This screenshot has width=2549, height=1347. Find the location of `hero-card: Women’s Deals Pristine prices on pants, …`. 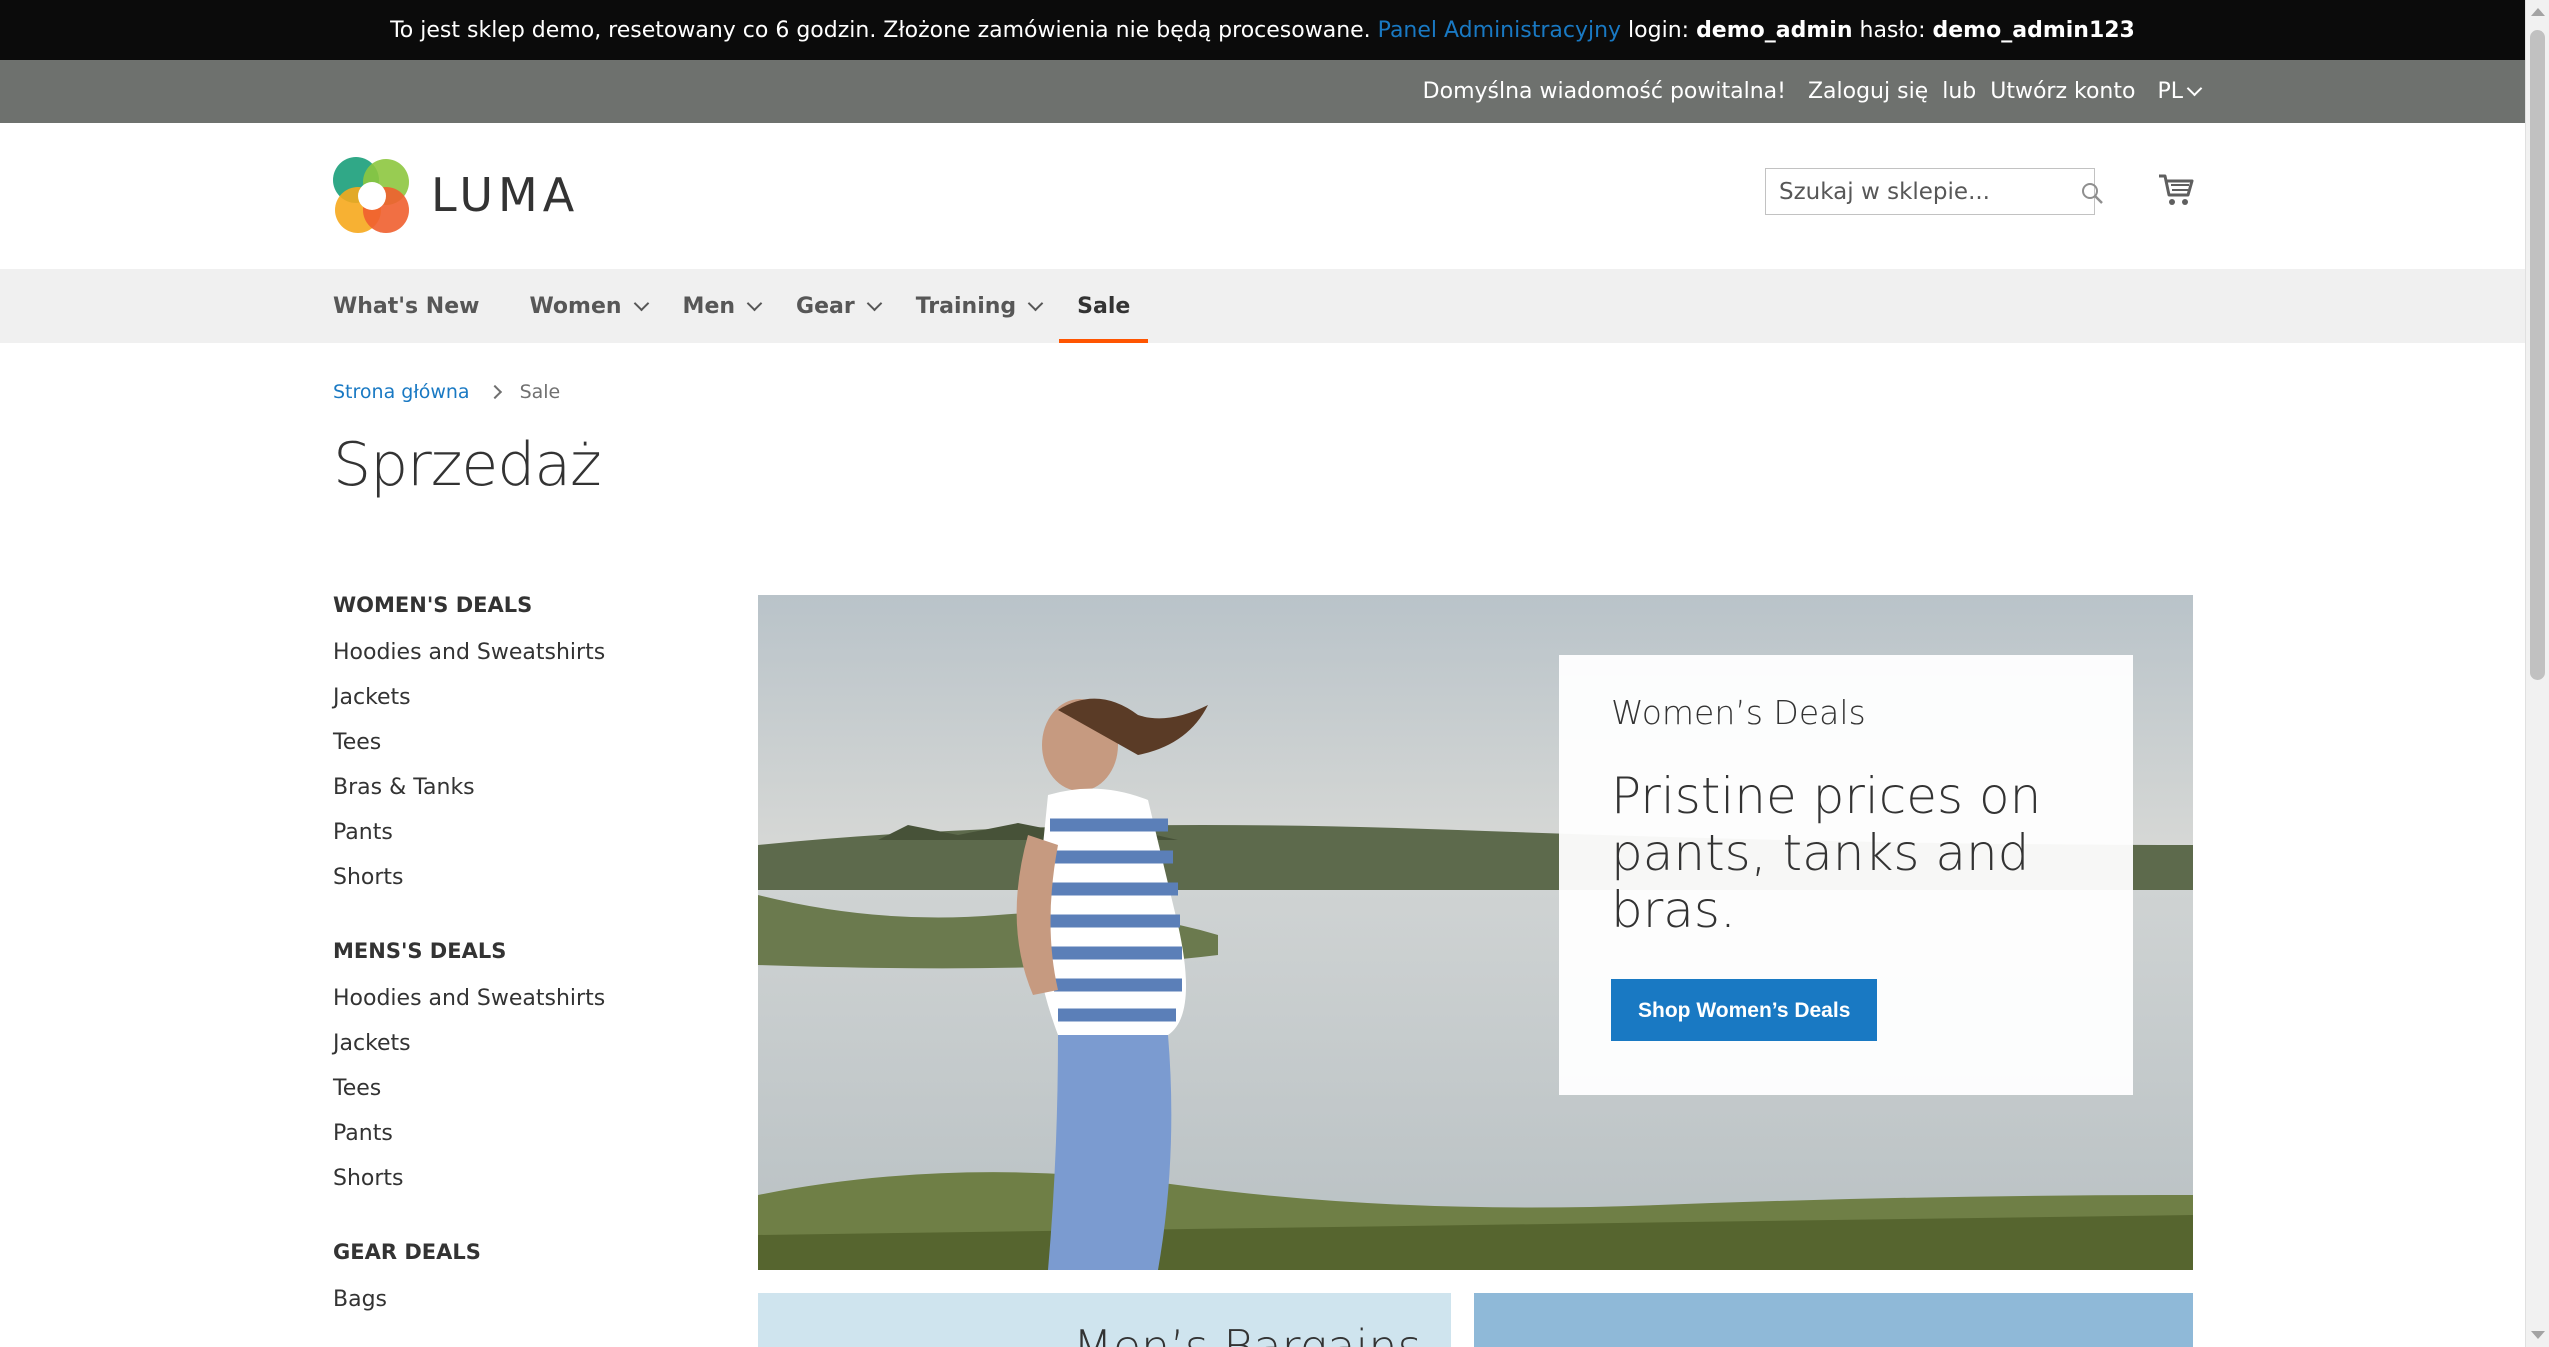

hero-card: Women’s Deals Pristine prices on pants, … is located at coordinates (1846, 875).